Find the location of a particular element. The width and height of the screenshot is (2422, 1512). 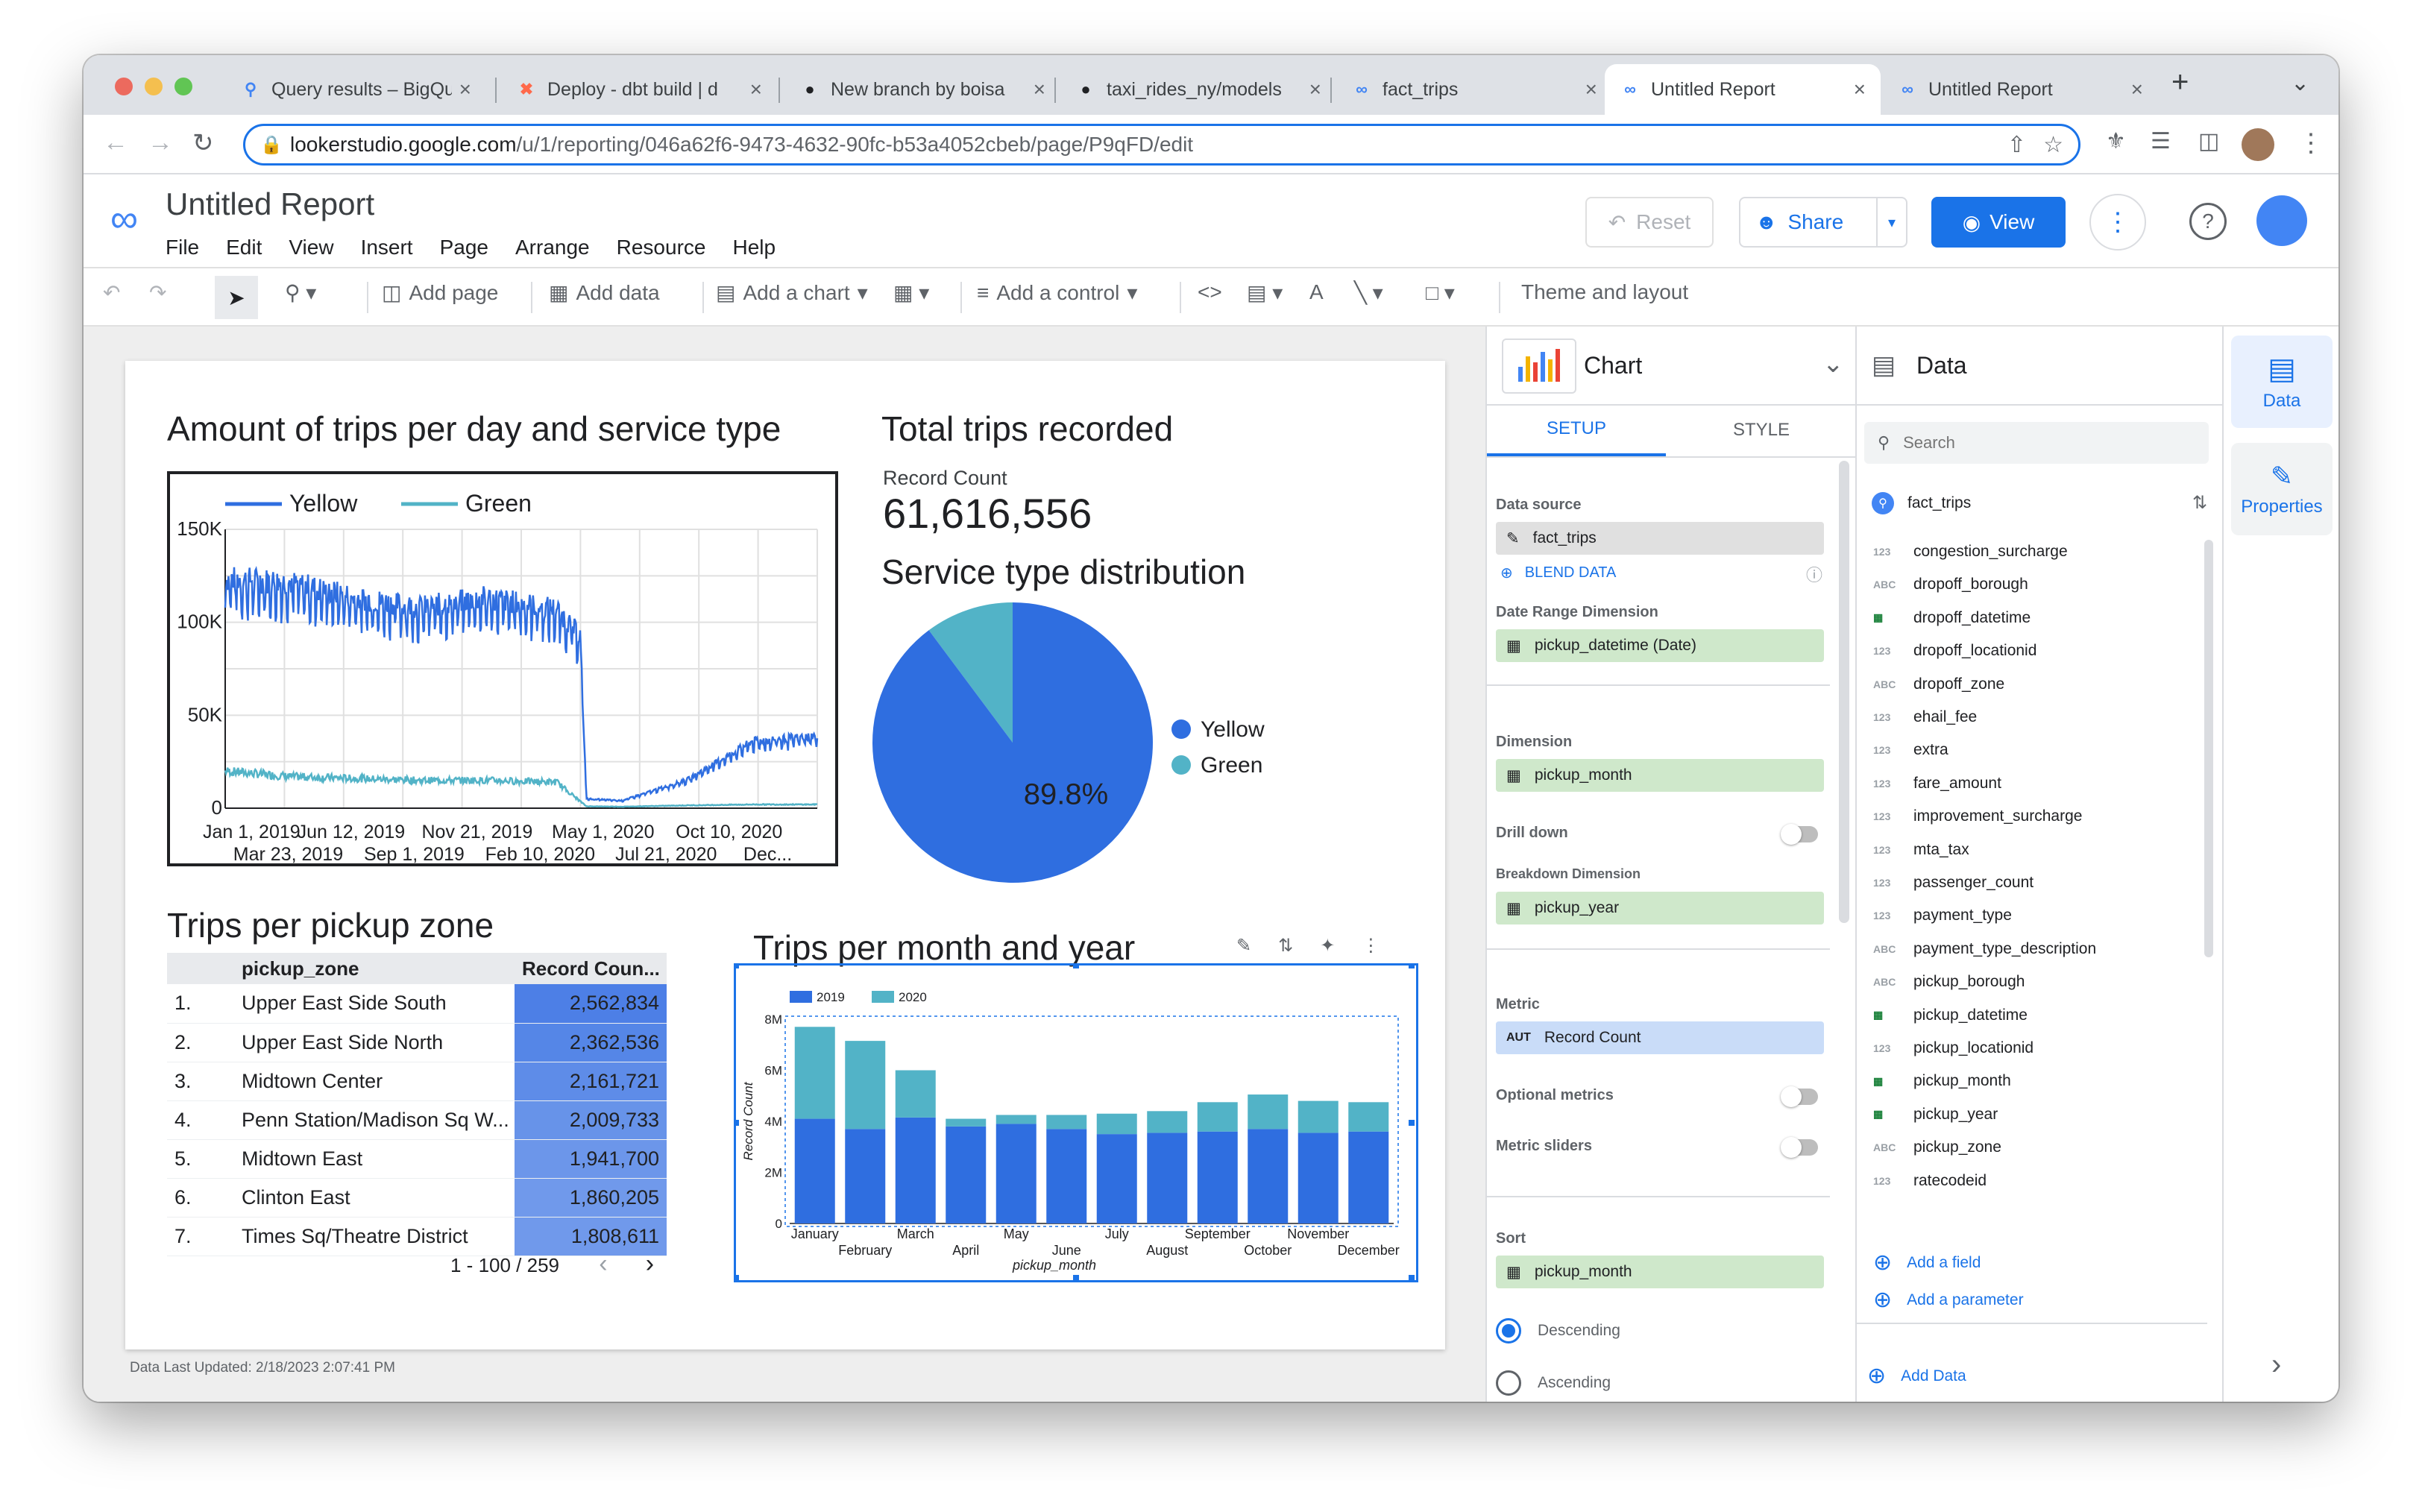

chart-type-dropdown-icon: ⌄ is located at coordinates (1833, 364).